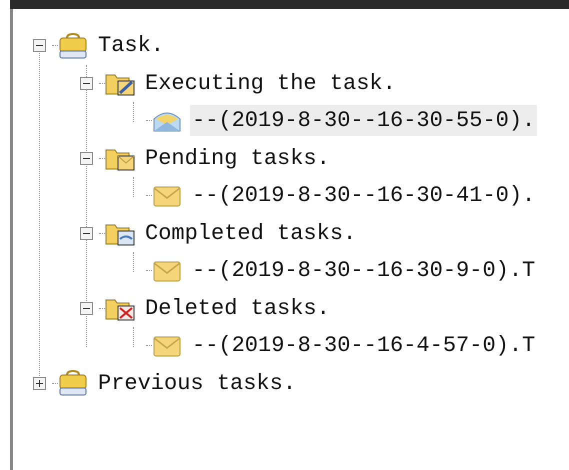  What do you see at coordinates (364, 346) in the screenshot?
I see `tree-item: --(2019-8-30--16-4-57-0).T` at bounding box center [364, 346].